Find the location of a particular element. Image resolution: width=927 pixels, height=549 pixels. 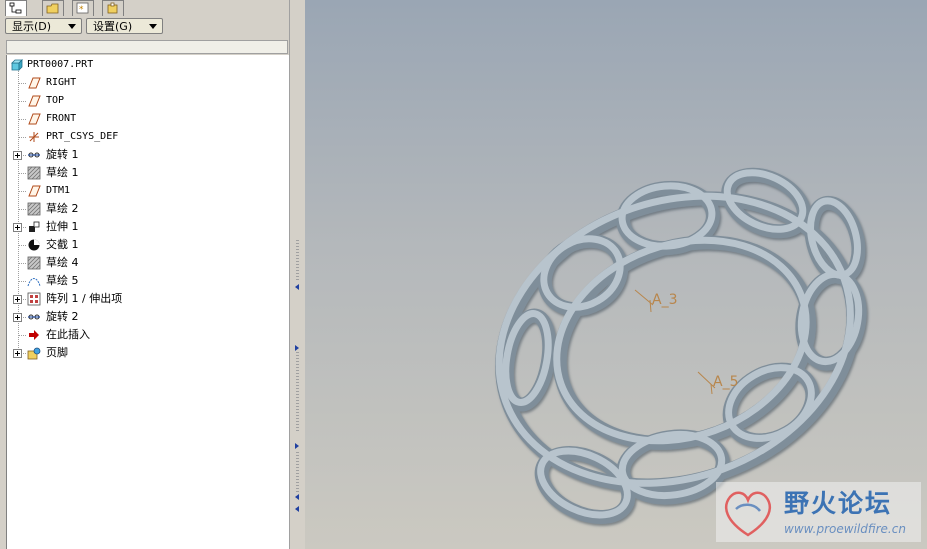

tree-root-row: PRT0007.PRT is located at coordinates (147, 65).